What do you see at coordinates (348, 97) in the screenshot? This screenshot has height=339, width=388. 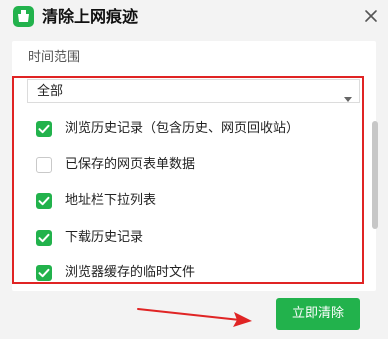 I see `chevron-down-icon` at bounding box center [348, 97].